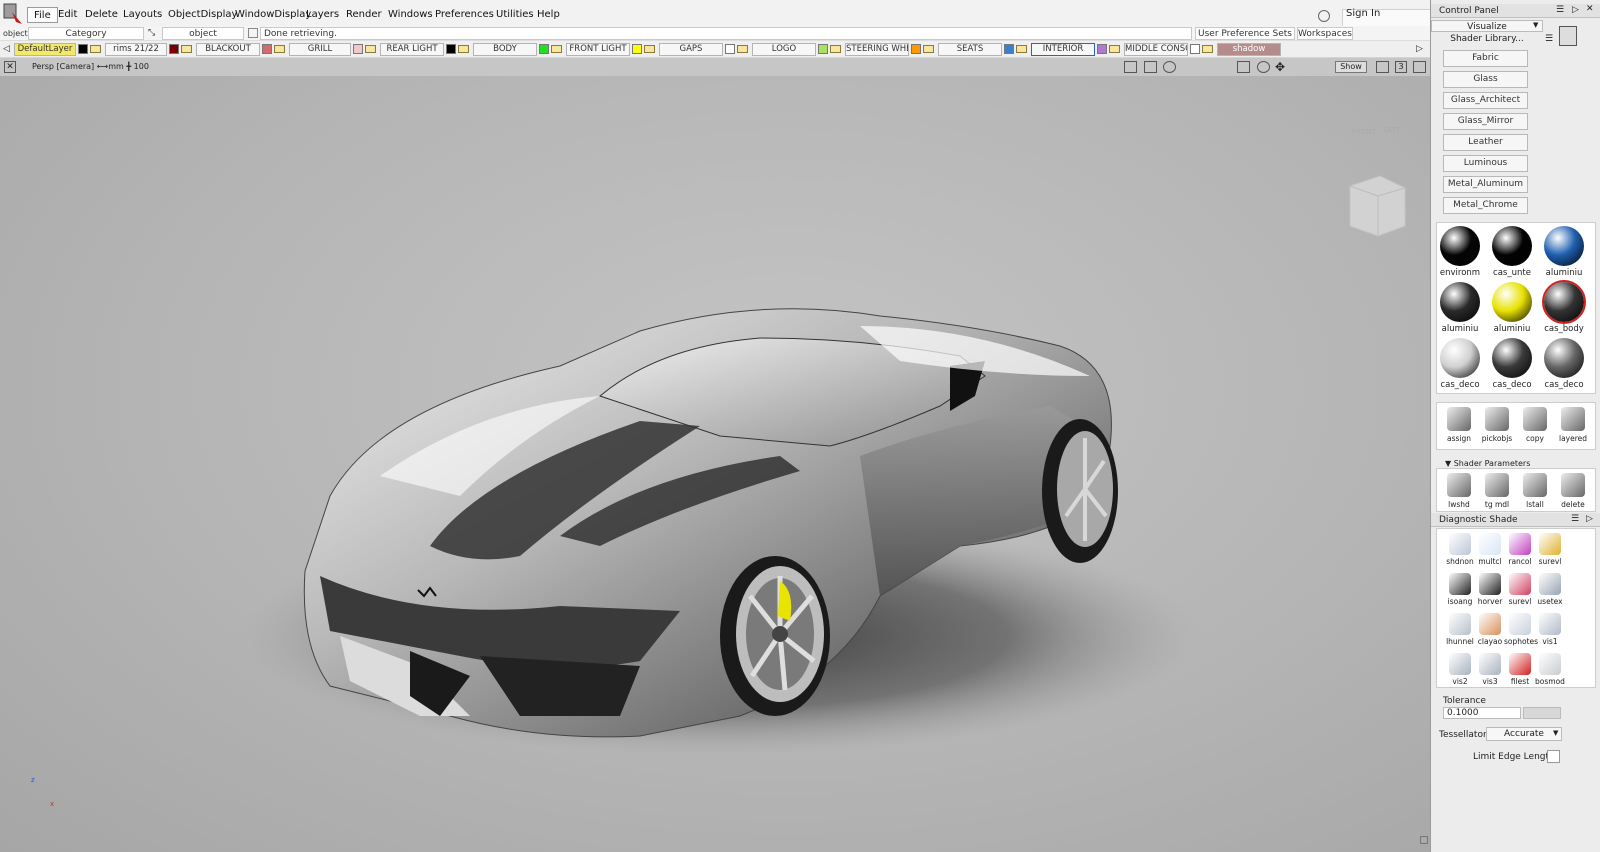 The width and height of the screenshot is (1600, 852). I want to click on layer-grill: GRILL, so click(320, 49).